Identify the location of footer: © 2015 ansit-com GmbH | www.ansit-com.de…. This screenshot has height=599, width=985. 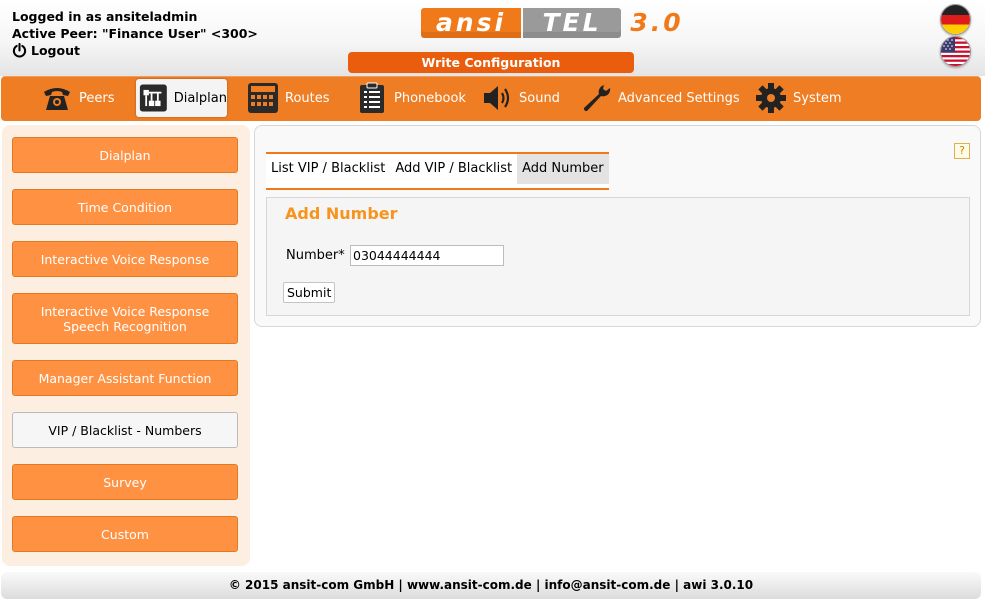
(491, 585).